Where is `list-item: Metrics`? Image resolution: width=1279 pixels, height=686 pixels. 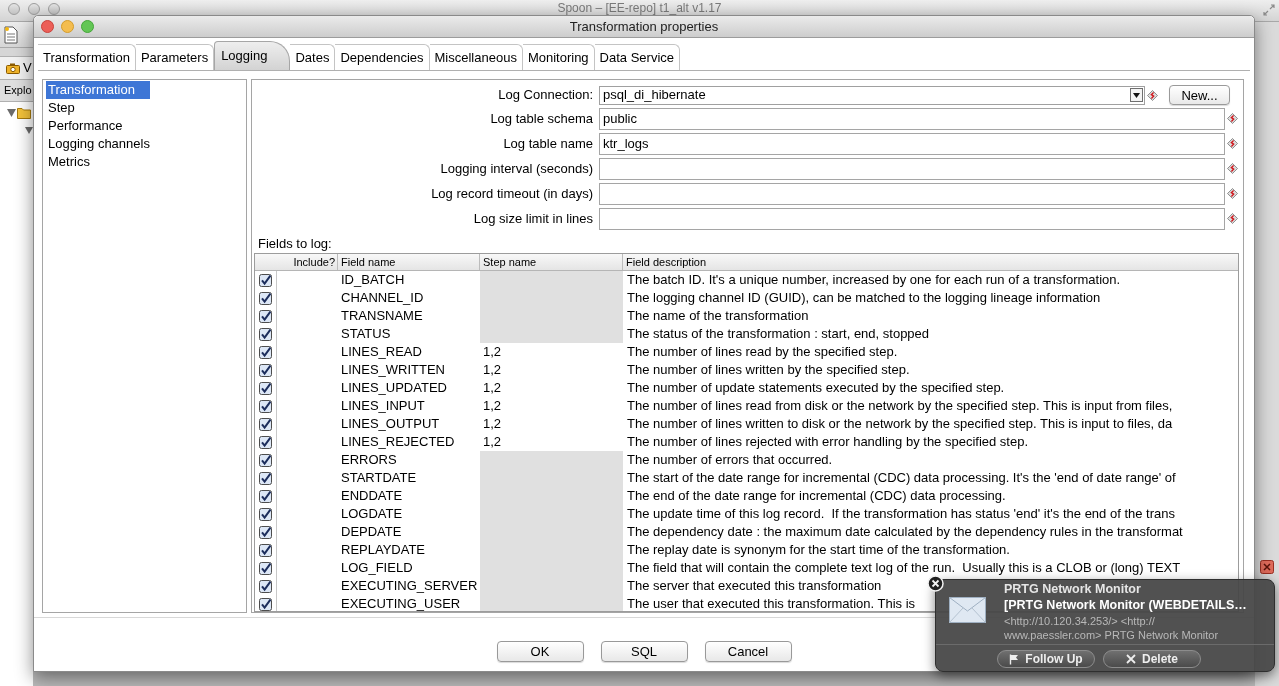 list-item: Metrics is located at coordinates (75, 162).